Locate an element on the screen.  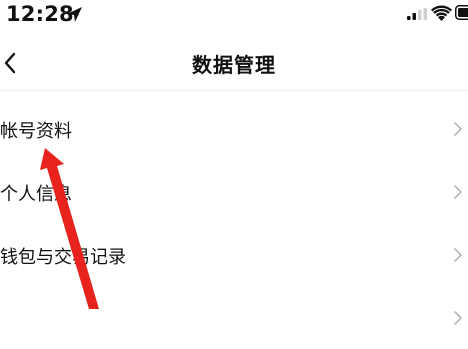
page-title: 数据管理 is located at coordinates (234, 65).